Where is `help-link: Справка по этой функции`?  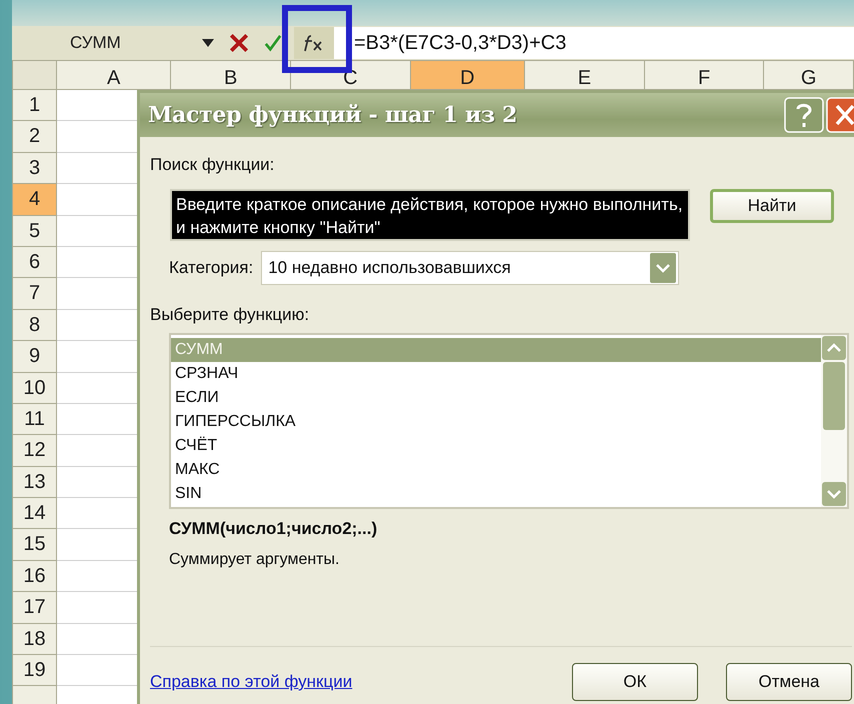 help-link: Справка по этой функции is located at coordinates (251, 682).